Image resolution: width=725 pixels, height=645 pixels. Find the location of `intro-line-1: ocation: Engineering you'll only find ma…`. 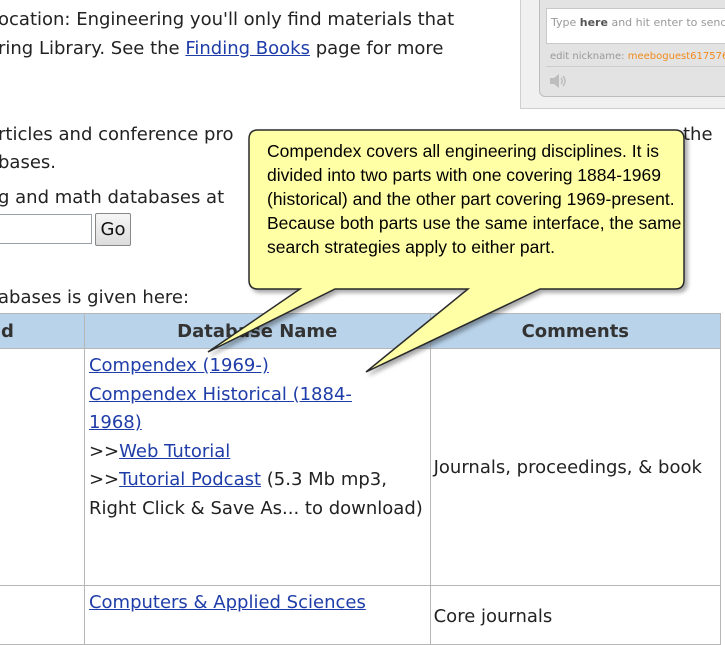

intro-line-1: ocation: Engineering you'll only find ma… is located at coordinates (227, 20).